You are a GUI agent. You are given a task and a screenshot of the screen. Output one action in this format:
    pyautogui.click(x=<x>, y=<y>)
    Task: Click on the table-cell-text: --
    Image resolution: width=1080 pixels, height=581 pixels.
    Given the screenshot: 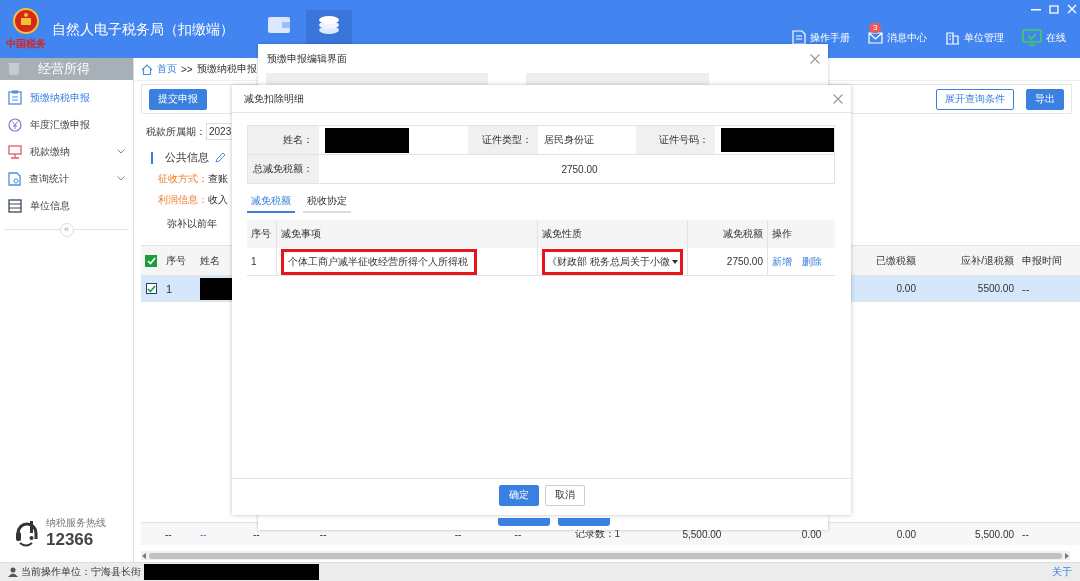 What is the action you would take?
    pyautogui.click(x=1026, y=288)
    